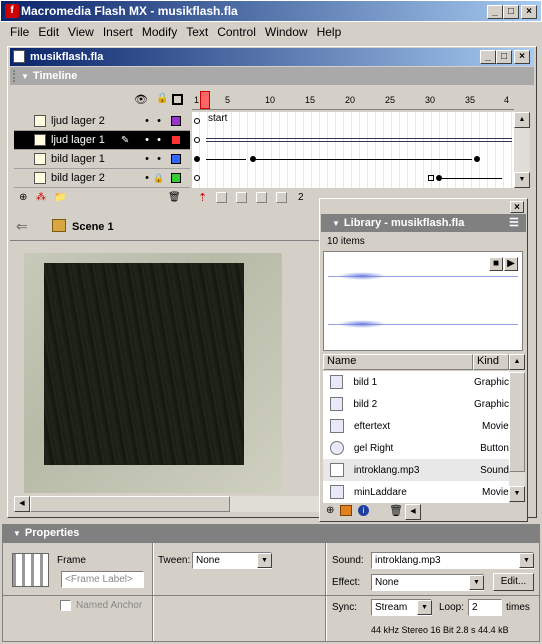 This screenshot has width=542, height=644. I want to click on minimize-button: _, so click(495, 12).